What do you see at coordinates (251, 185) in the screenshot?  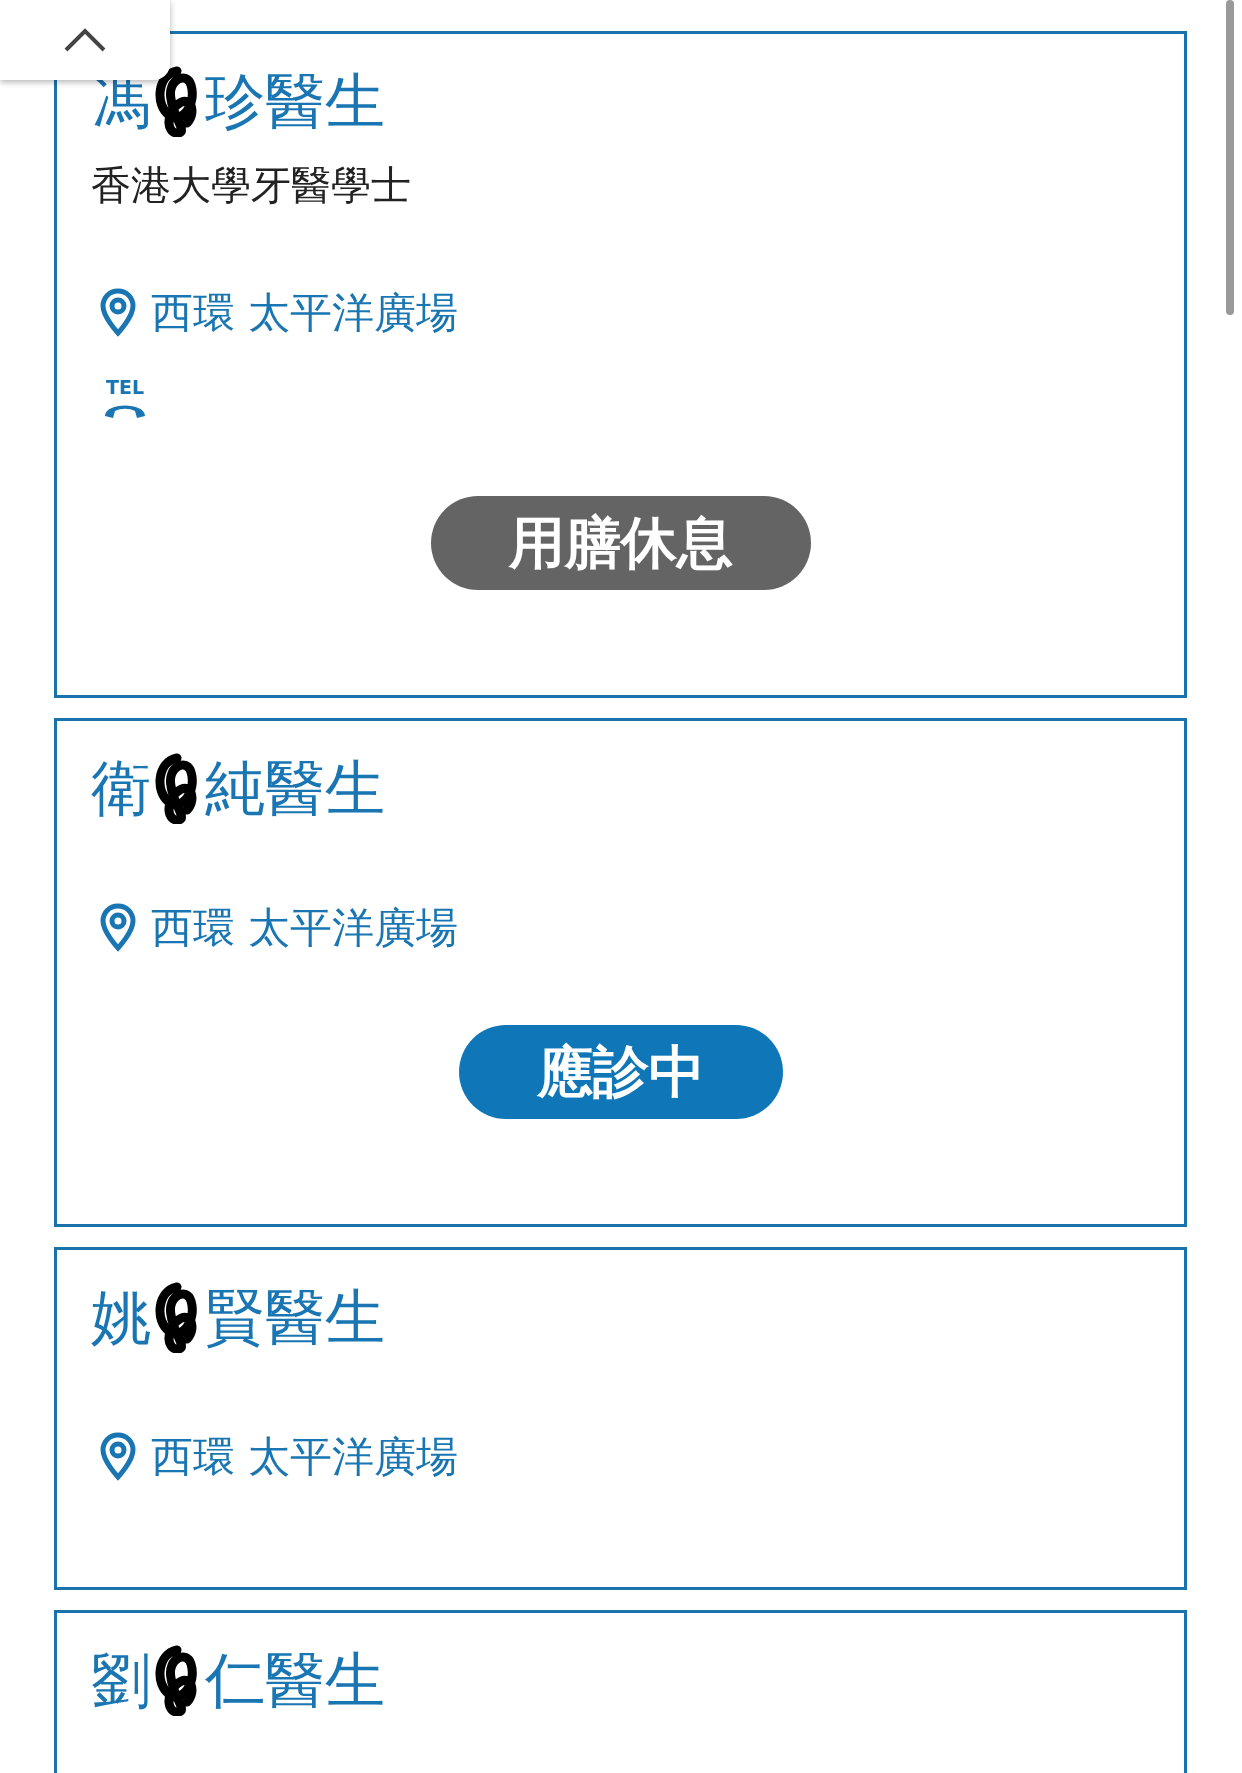 I see `qualification-text: 香港大學牙醫學士` at bounding box center [251, 185].